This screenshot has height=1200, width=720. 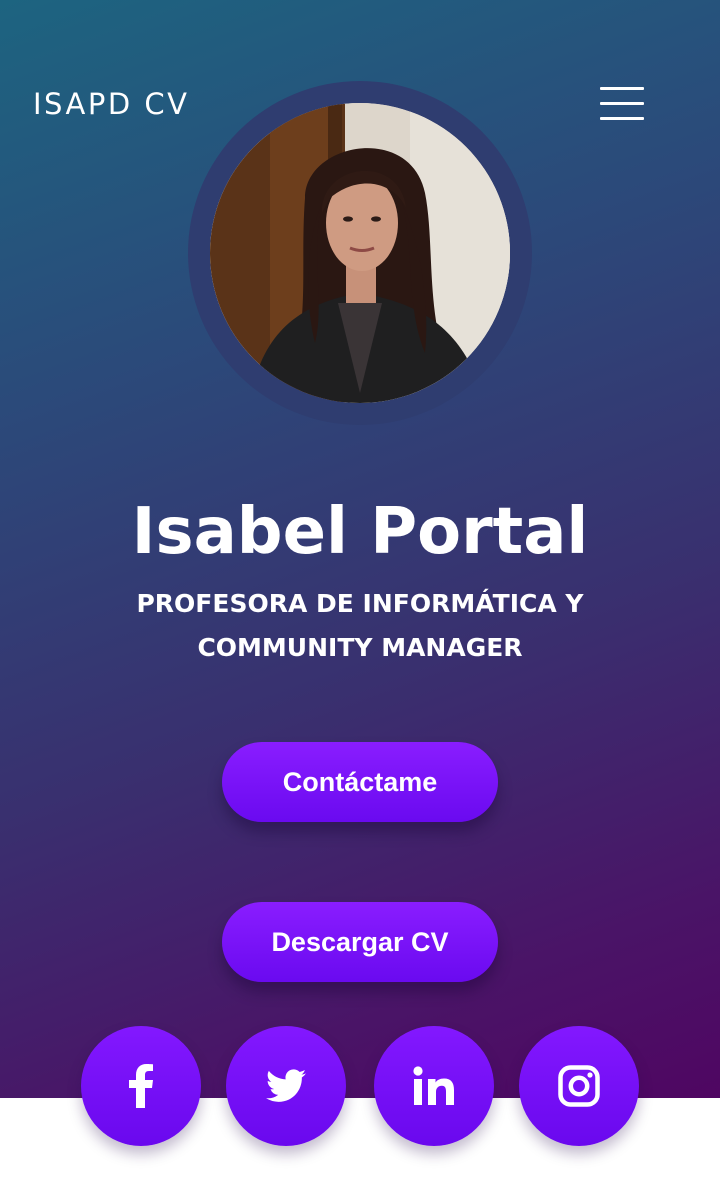 What do you see at coordinates (360, 942) in the screenshot?
I see `download-cv-button: Descargar CV` at bounding box center [360, 942].